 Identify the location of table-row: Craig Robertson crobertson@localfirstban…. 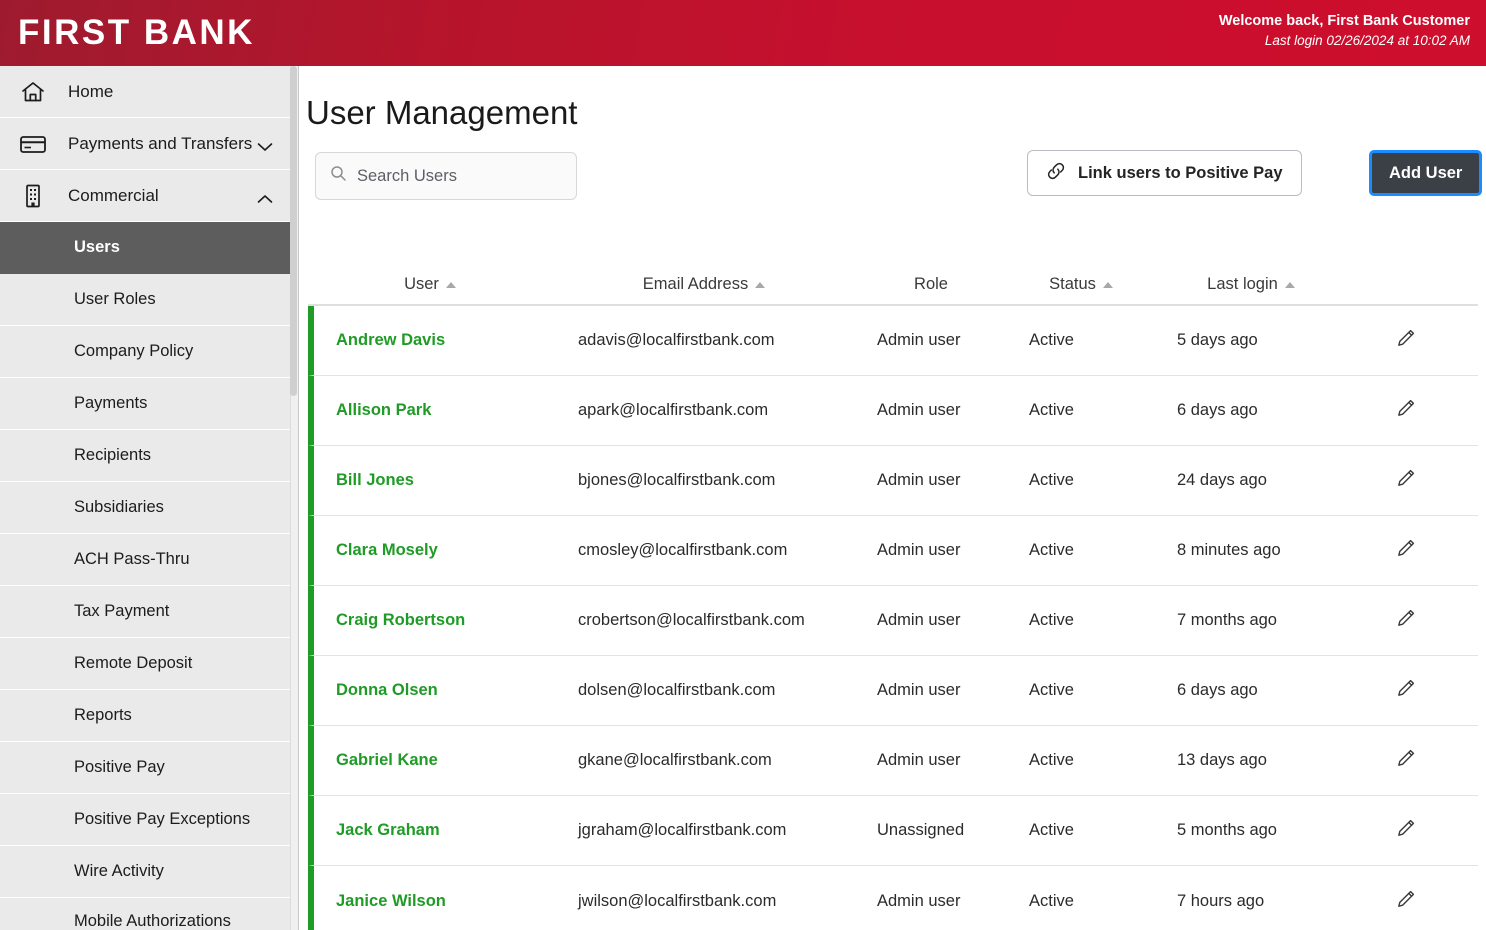
(893, 621).